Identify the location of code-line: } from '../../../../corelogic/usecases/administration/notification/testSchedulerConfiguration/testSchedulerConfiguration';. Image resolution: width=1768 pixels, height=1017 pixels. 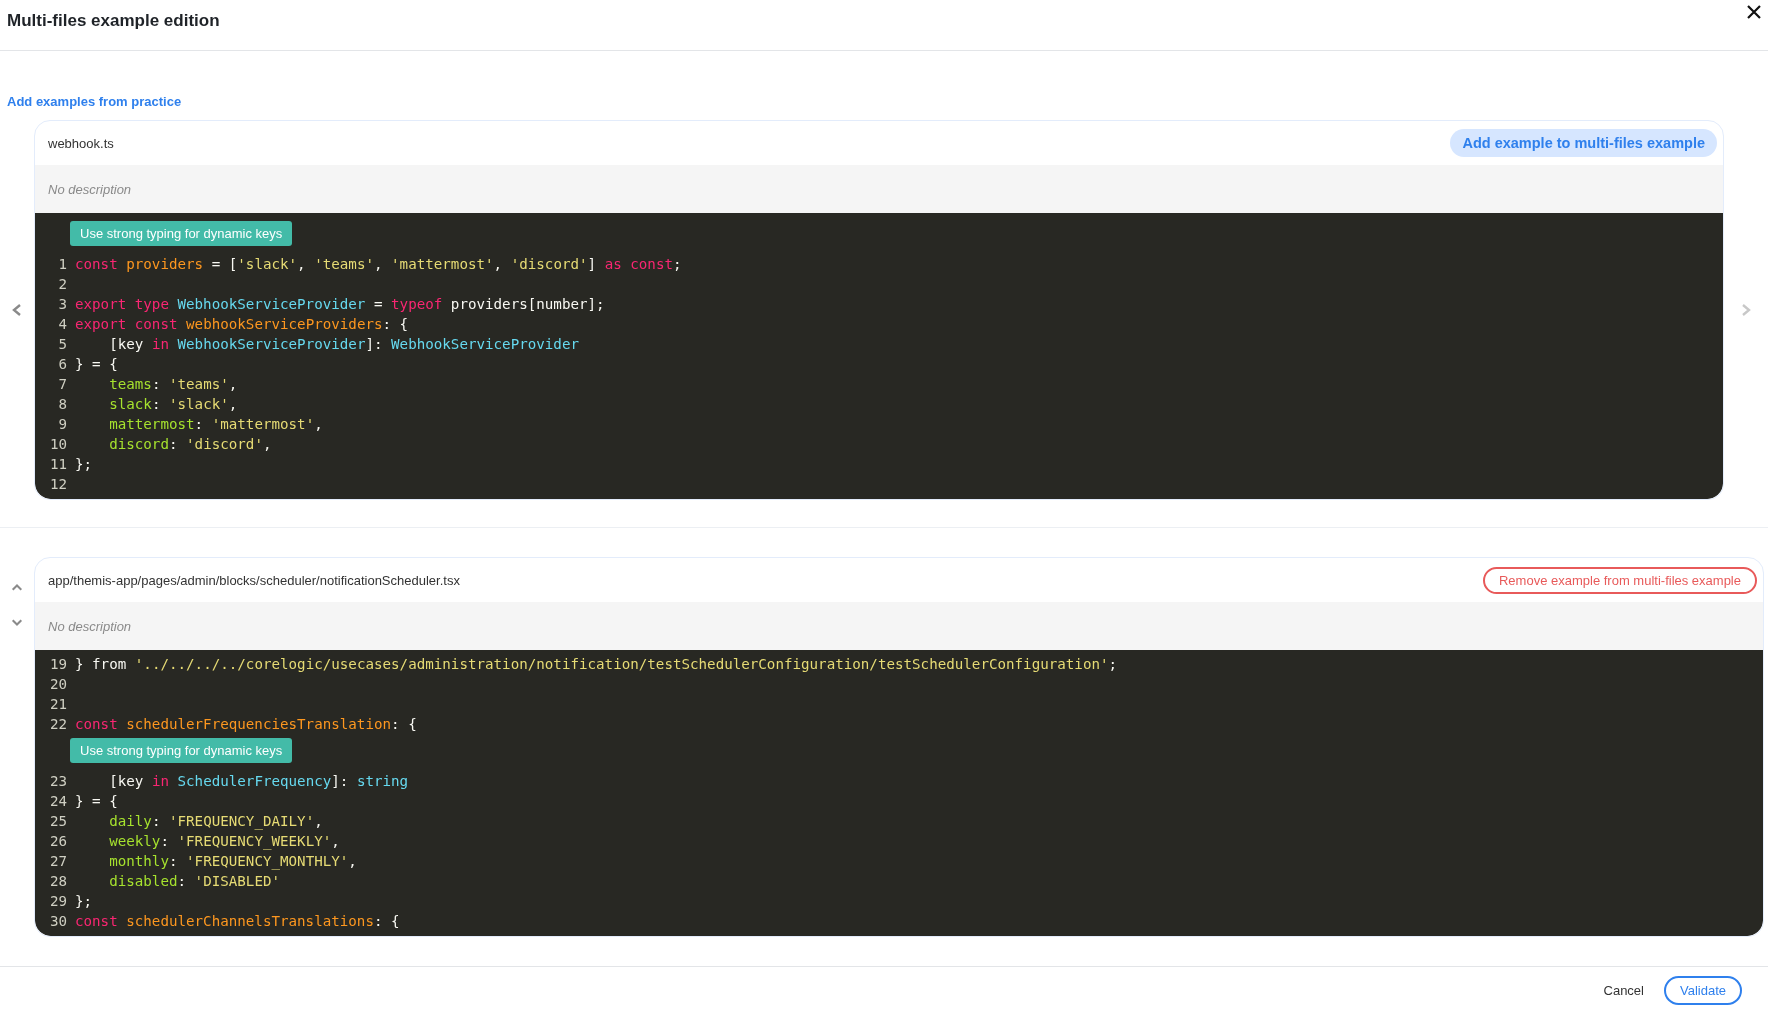
(596, 664).